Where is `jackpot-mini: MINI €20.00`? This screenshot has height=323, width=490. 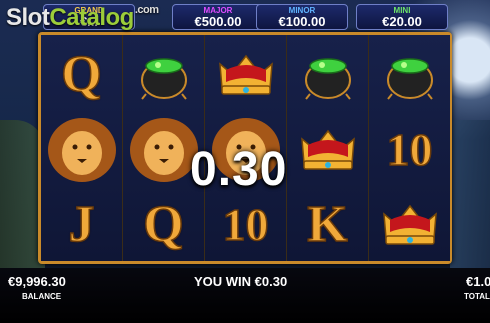
jackpot-mini: MINI €20.00 is located at coordinates (402, 17).